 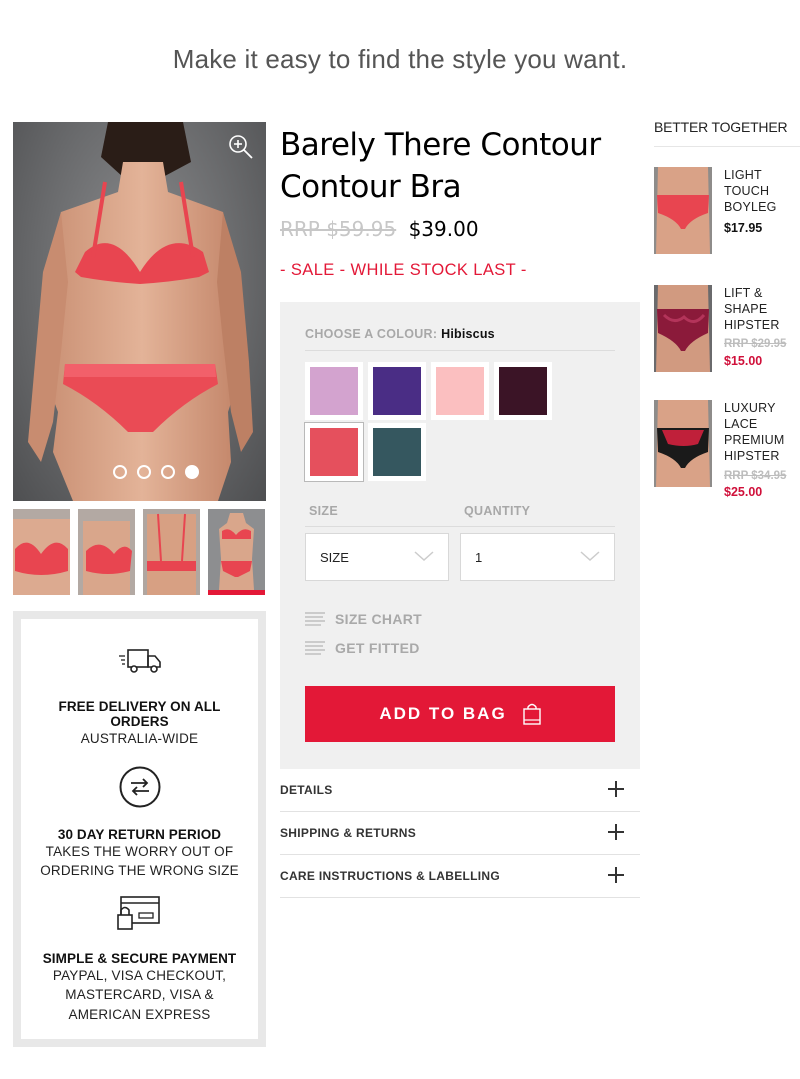 I want to click on recommendation-name: LIGHT TOUCH BOYLEG, so click(x=750, y=191).